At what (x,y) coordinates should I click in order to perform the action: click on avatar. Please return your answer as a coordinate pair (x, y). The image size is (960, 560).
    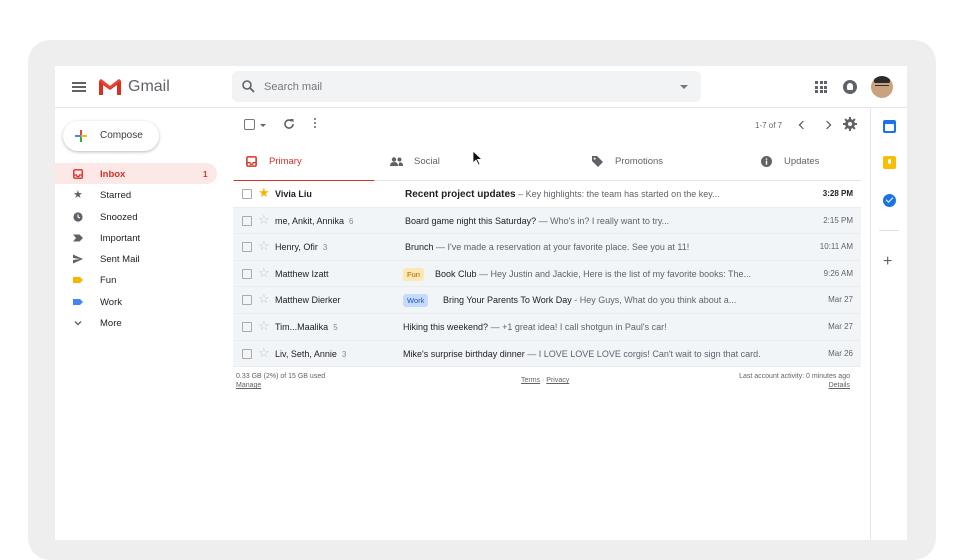
    Looking at the image, I should click on (882, 87).